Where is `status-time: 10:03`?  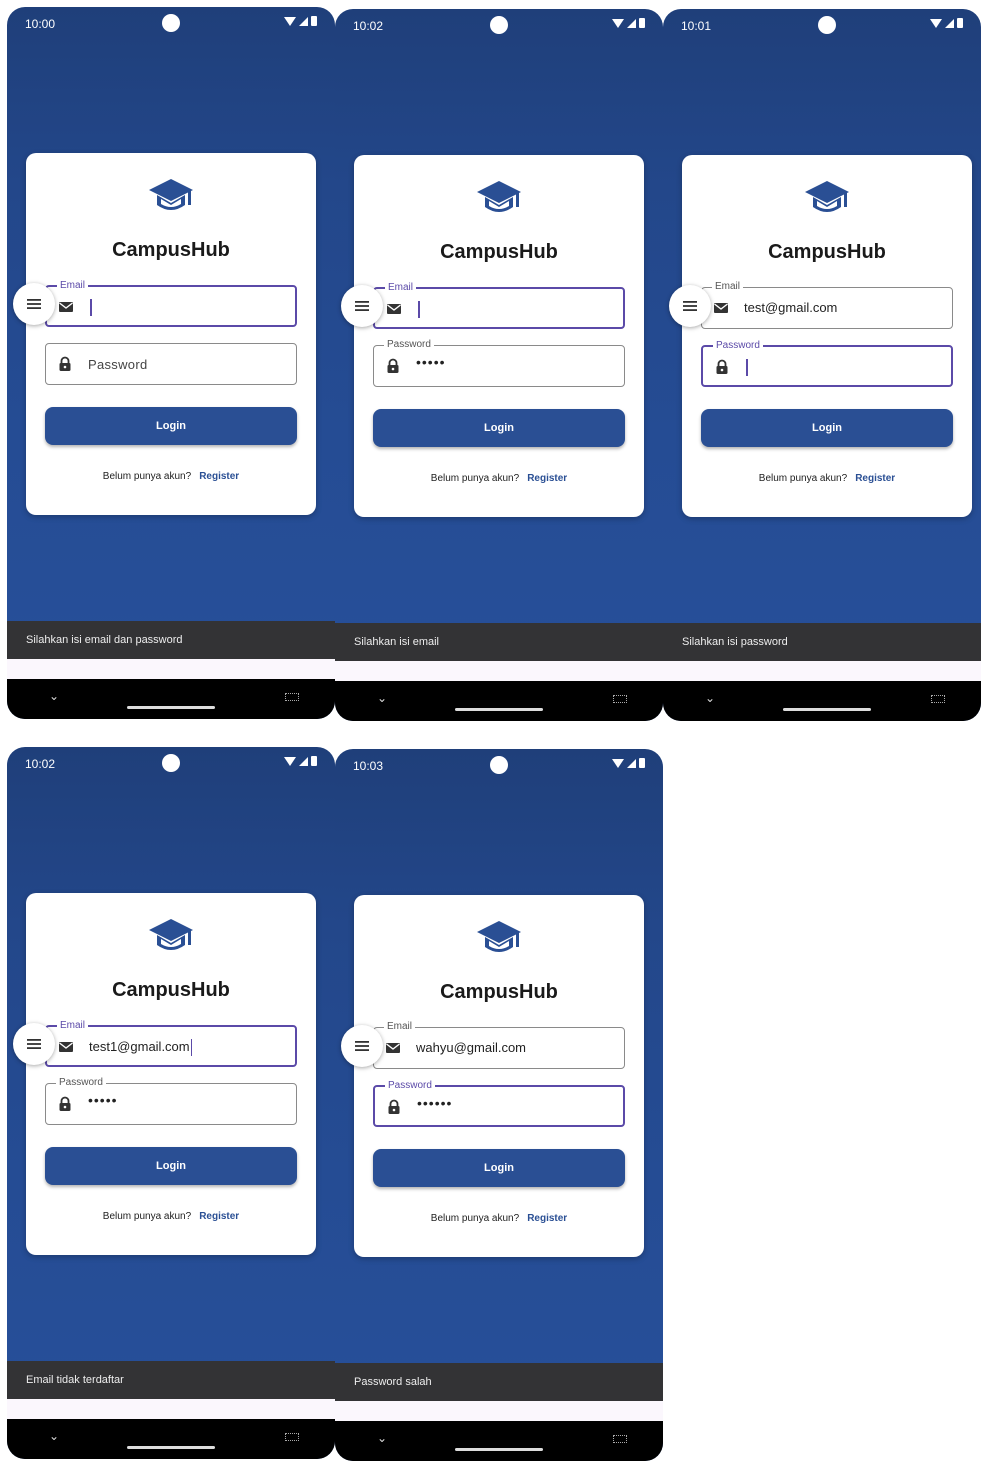 status-time: 10:03 is located at coordinates (368, 766).